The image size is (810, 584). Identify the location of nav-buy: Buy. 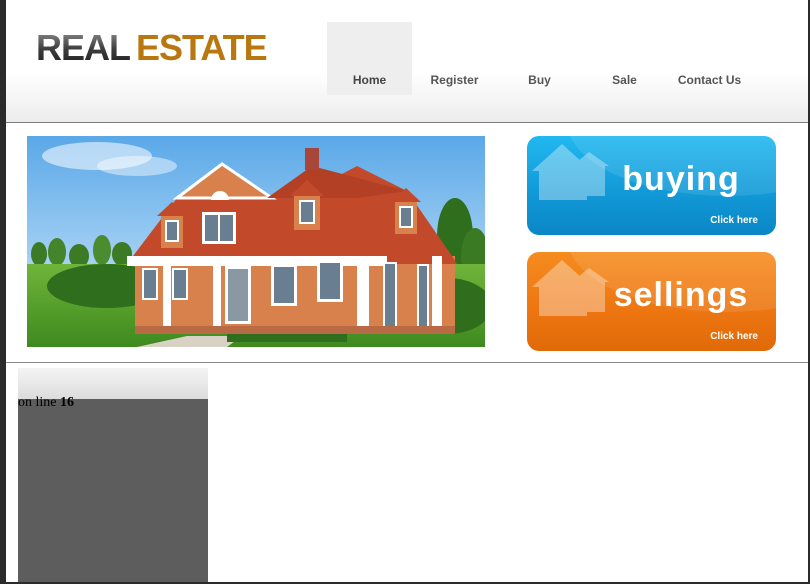
(539, 58).